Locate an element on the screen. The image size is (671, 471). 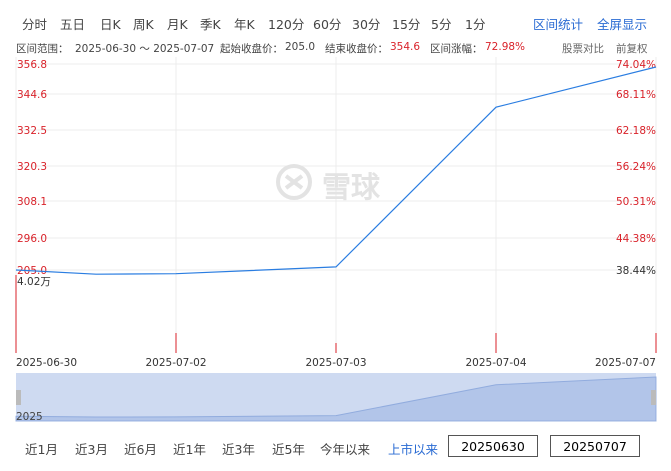
navigator-svg: 2025 is located at coordinates (336, 398).